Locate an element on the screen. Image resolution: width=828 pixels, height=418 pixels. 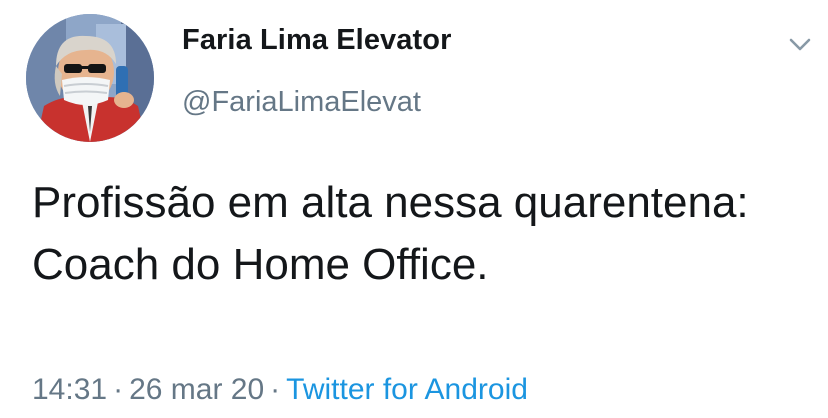
chevron-down-icon is located at coordinates (800, 44).